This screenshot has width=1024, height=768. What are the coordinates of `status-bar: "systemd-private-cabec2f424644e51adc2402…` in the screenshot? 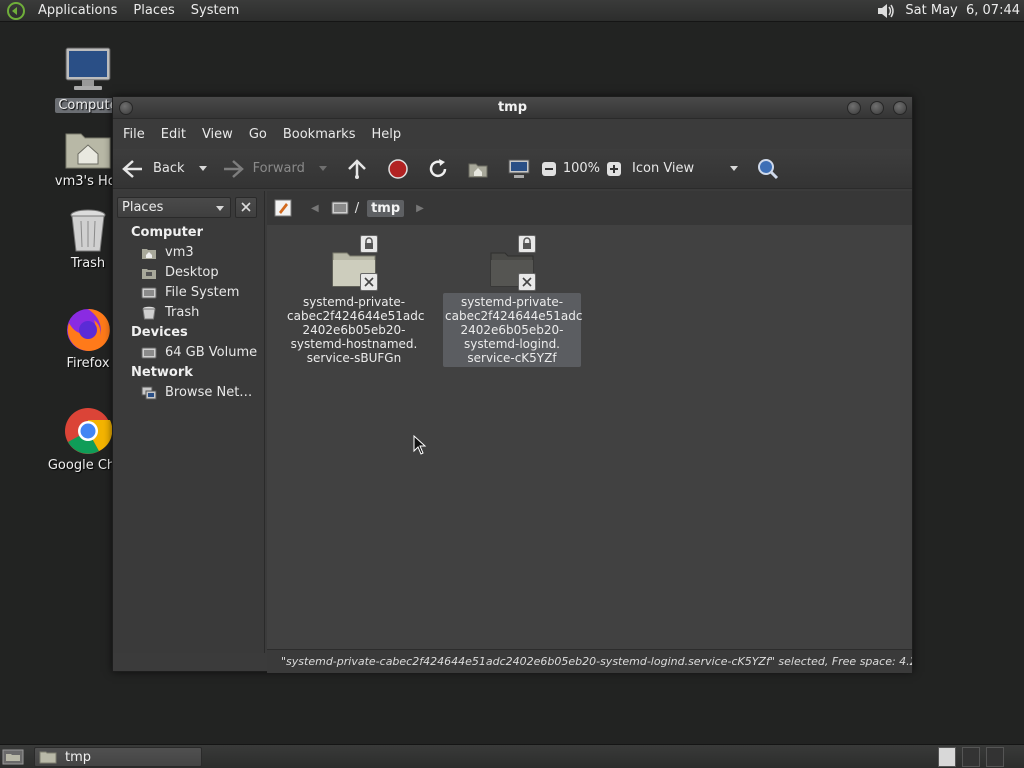 It's located at (589, 661).